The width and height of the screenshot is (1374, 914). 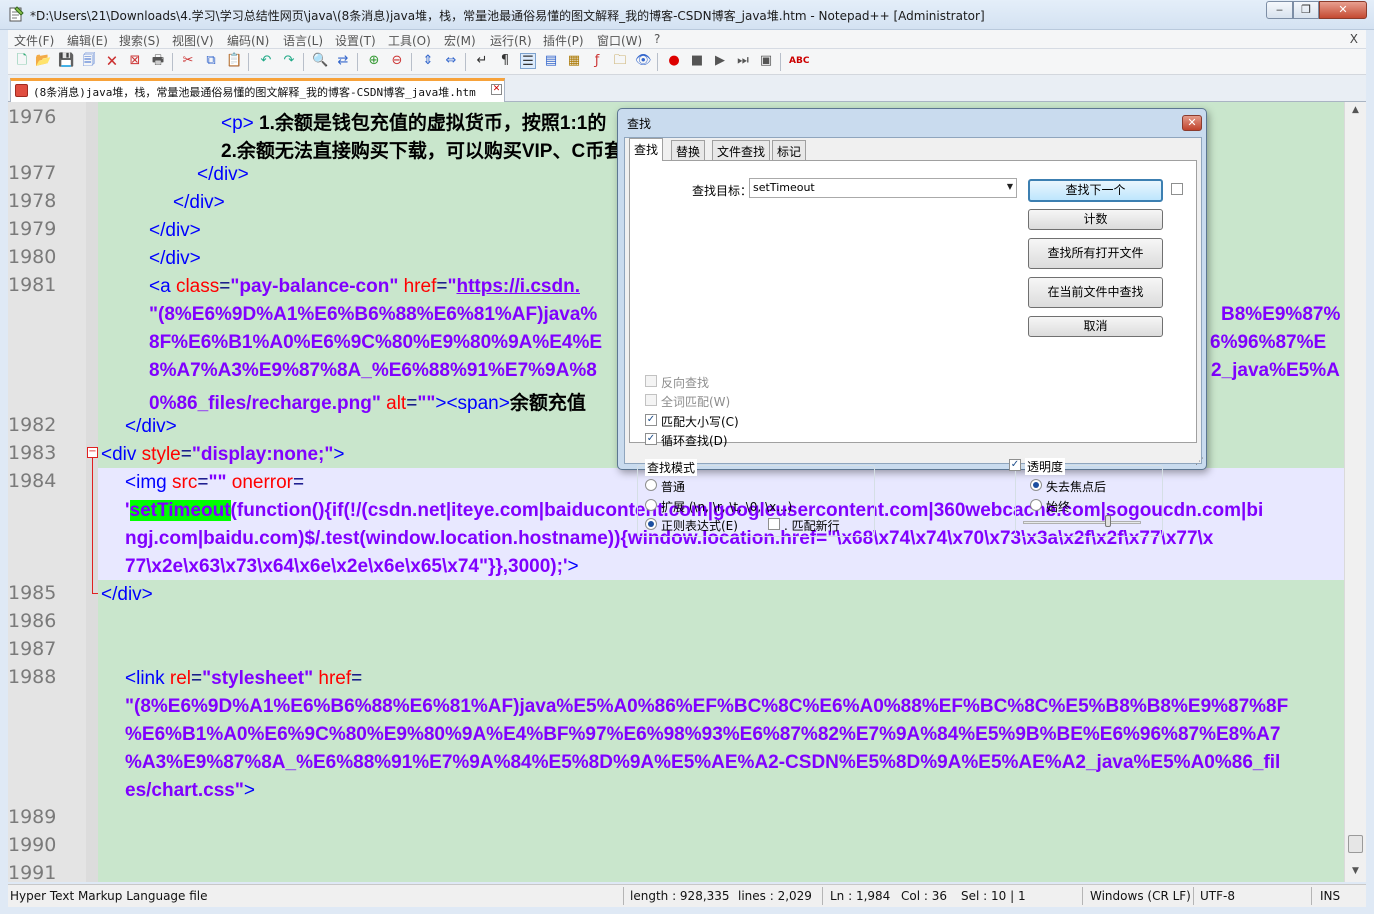 I want to click on function-list-icon: ƒ, so click(x=597, y=61).